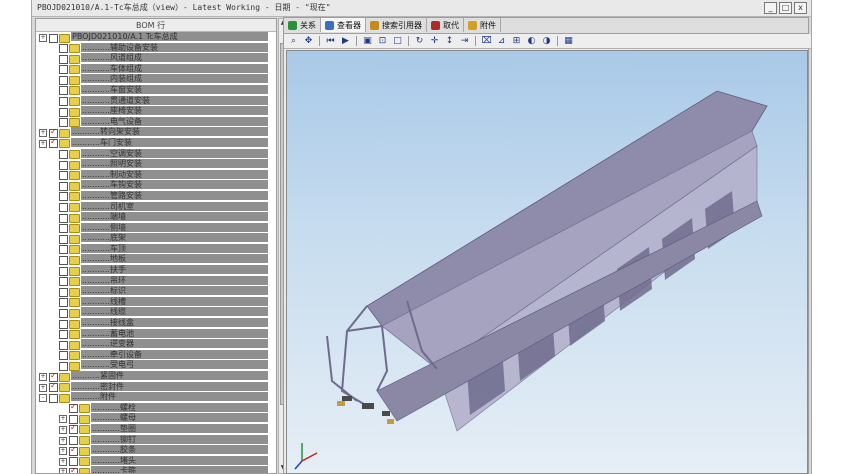 The image size is (843, 474). Describe the element at coordinates (345, 41) in the screenshot. I see `play-icon: ▶` at that location.